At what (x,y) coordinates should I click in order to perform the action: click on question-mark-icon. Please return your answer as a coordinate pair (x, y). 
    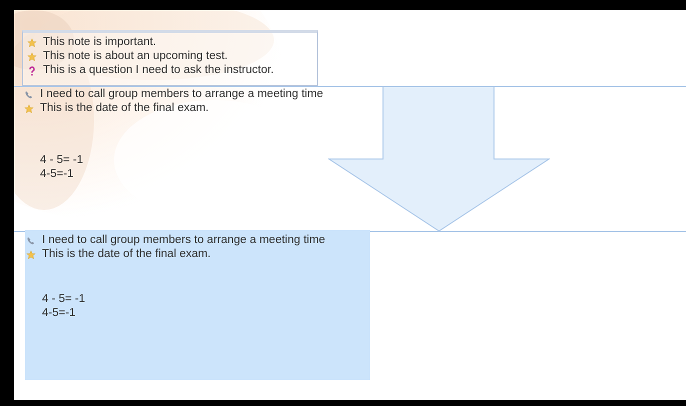
    Looking at the image, I should click on (32, 71).